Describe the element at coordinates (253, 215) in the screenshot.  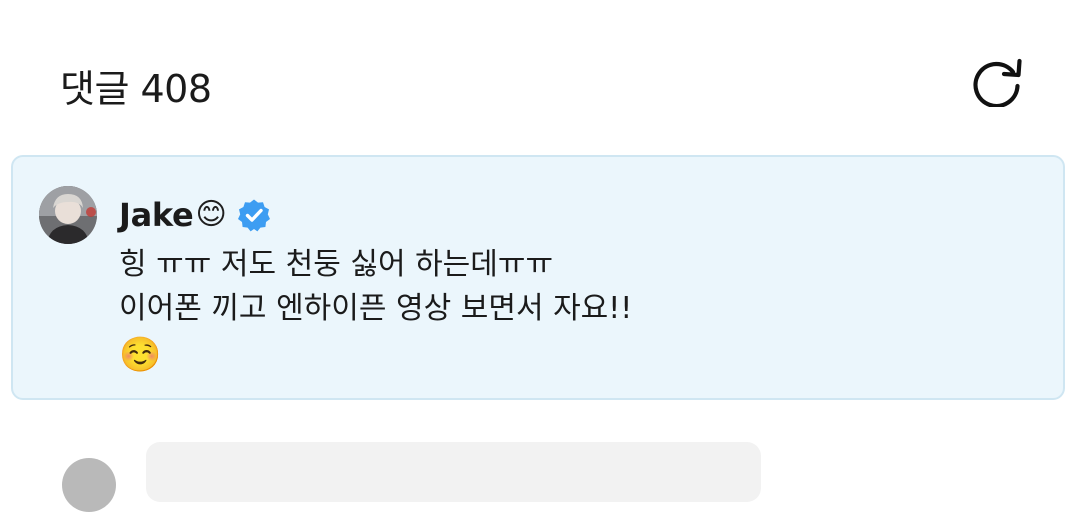
I see `verified-badge-icon` at that location.